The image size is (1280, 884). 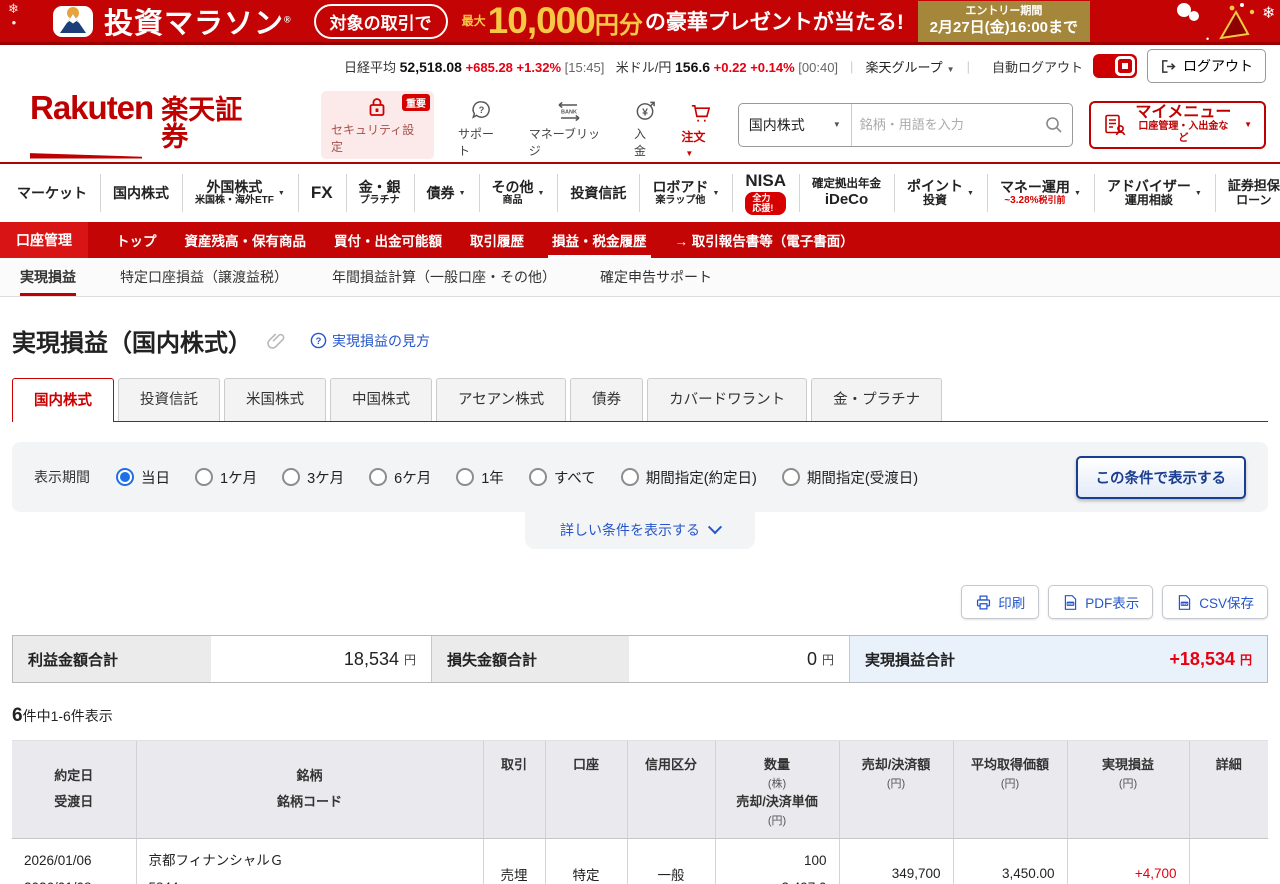 I want to click on account-nav-trade-history: 取引履歴, so click(x=497, y=240).